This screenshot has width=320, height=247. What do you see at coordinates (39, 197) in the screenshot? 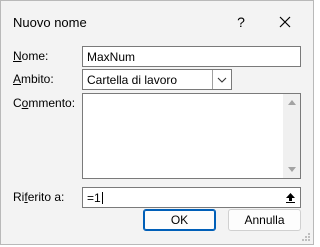
I see `refers-to-label: Riferito a:` at bounding box center [39, 197].